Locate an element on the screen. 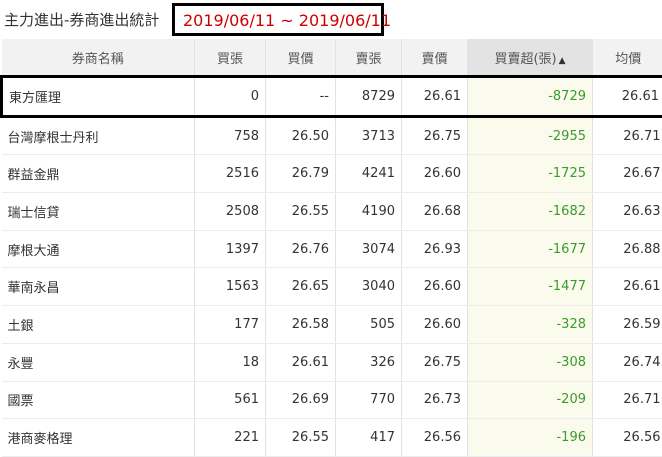  sell-volume-cell: 417 is located at coordinates (369, 438).